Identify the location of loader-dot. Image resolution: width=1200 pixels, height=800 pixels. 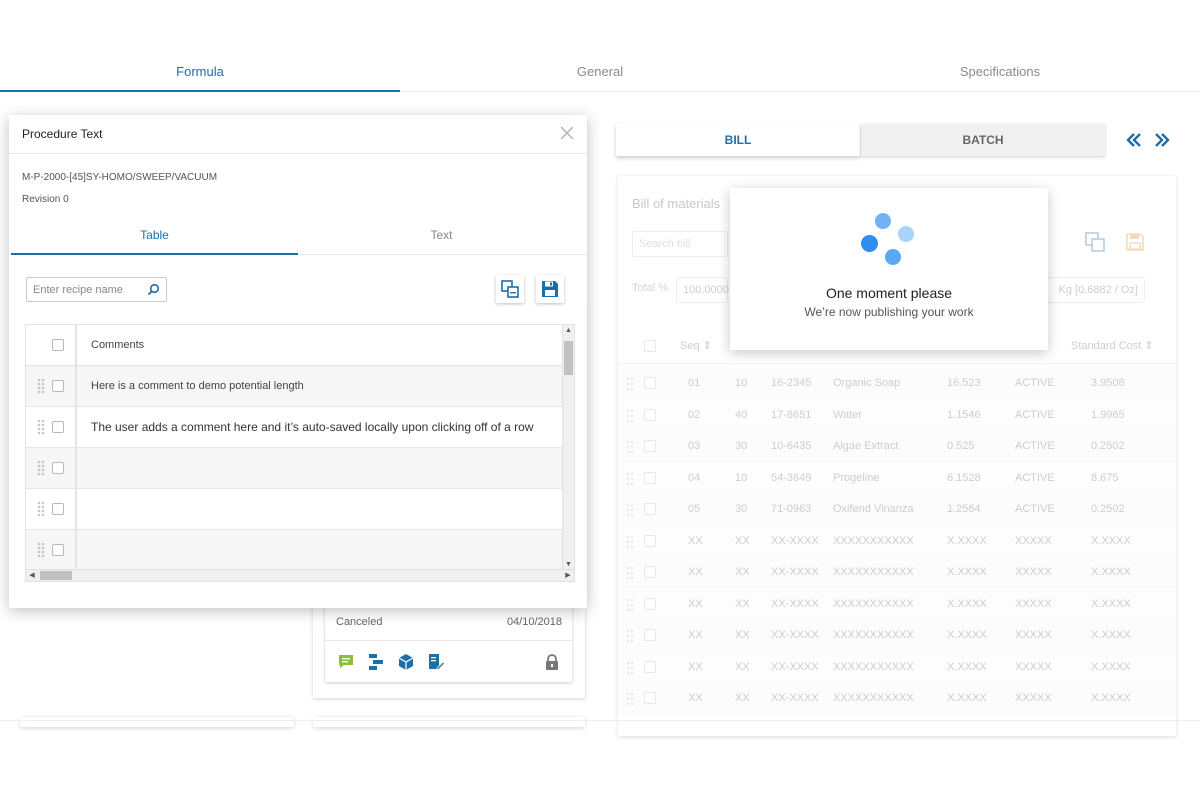
(883, 221).